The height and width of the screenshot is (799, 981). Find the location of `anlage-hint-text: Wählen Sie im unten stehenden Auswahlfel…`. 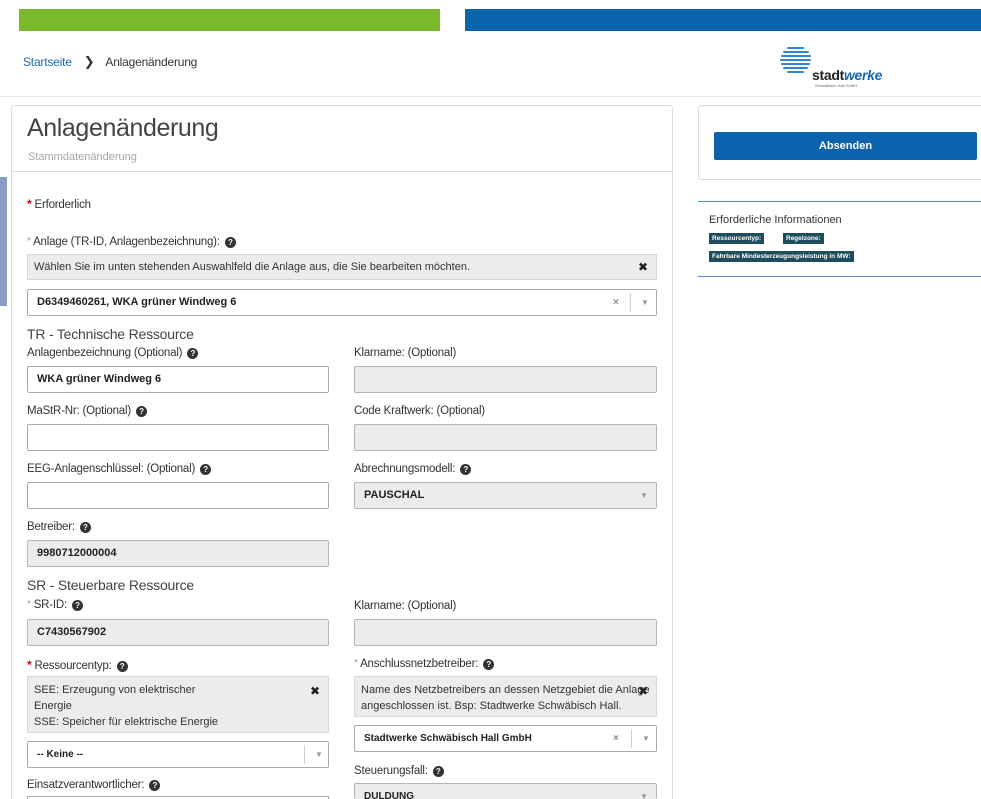

anlage-hint-text: Wählen Sie im unten stehenden Auswahlfel… is located at coordinates (252, 267).